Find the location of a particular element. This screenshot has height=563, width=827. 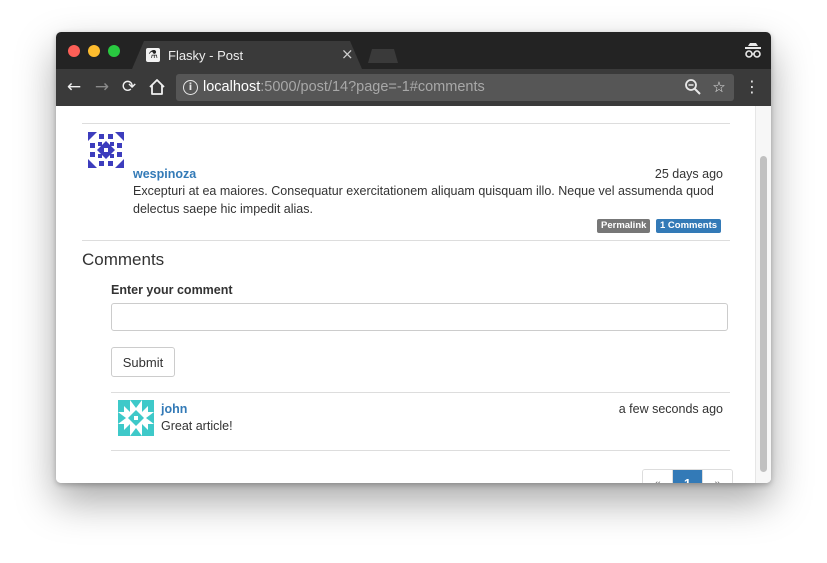

scrollbar is located at coordinates (763, 294).